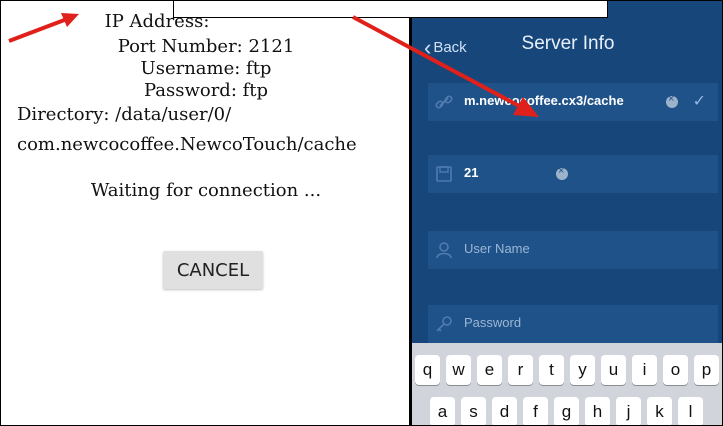 This screenshot has height=426, width=723. What do you see at coordinates (124, 114) in the screenshot?
I see `directory-text-line1: Directory: /data/user/0/` at bounding box center [124, 114].